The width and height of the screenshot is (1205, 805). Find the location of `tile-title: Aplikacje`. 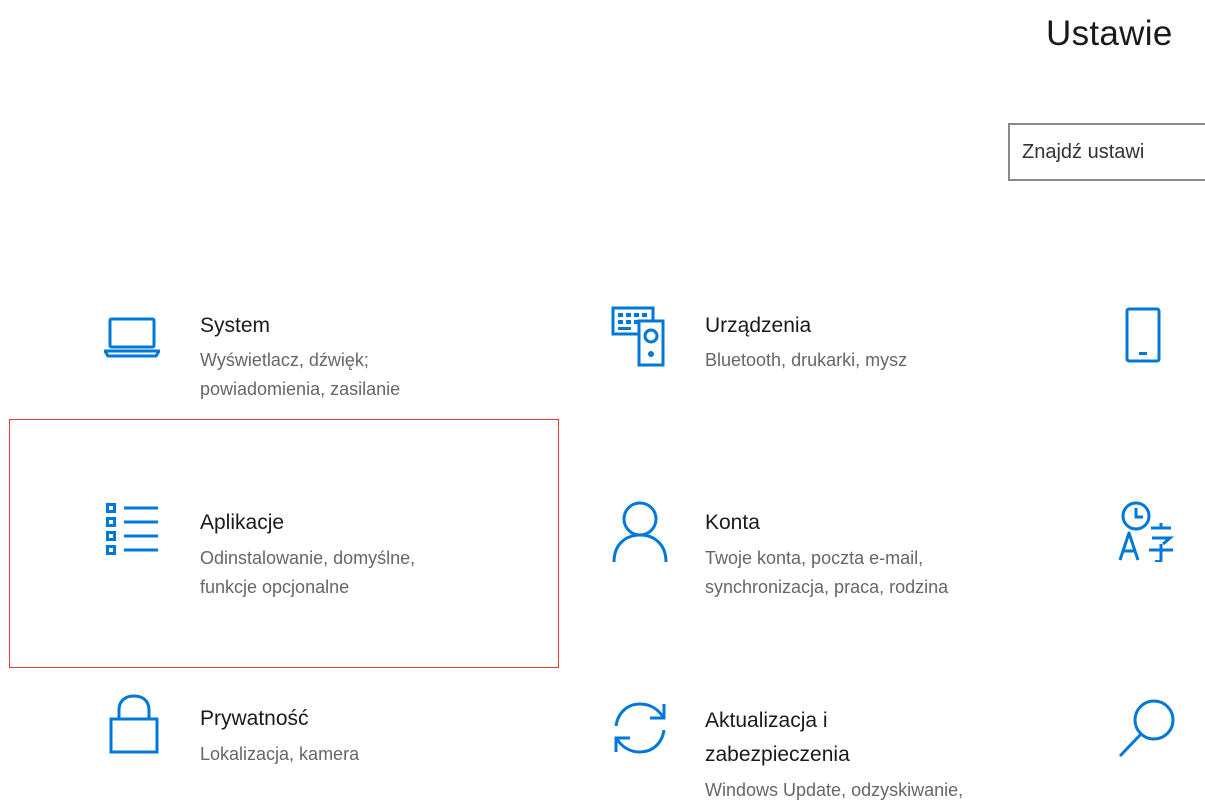

tile-title: Aplikacje is located at coordinates (242, 522).